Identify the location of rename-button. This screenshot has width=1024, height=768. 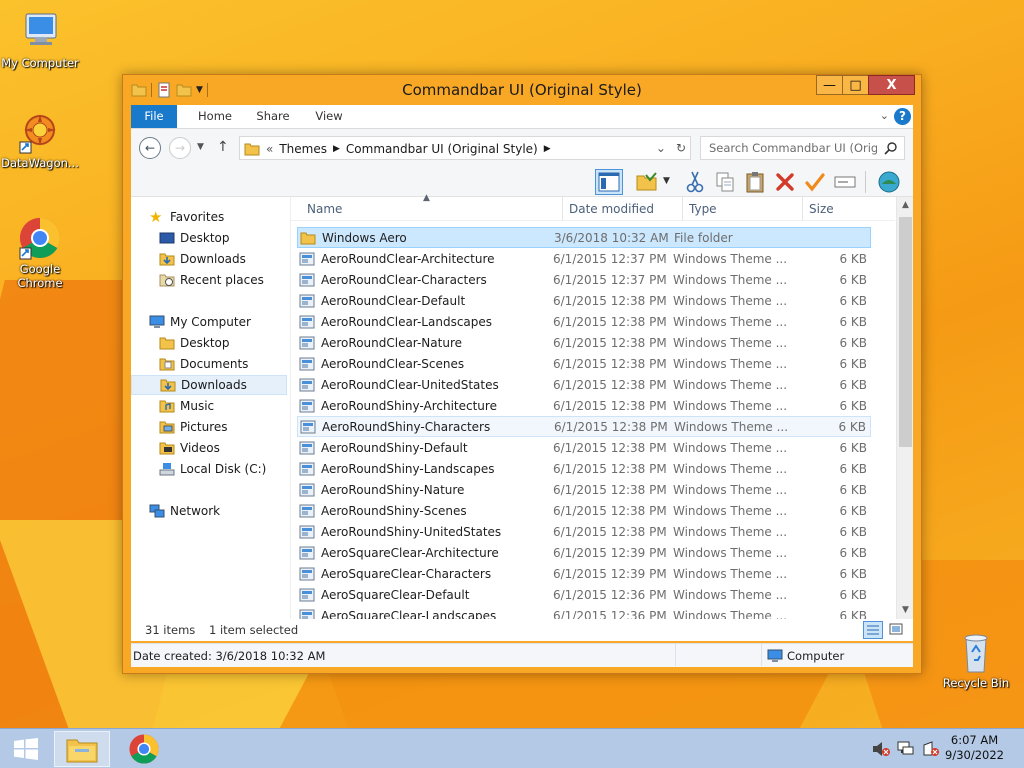
(845, 182).